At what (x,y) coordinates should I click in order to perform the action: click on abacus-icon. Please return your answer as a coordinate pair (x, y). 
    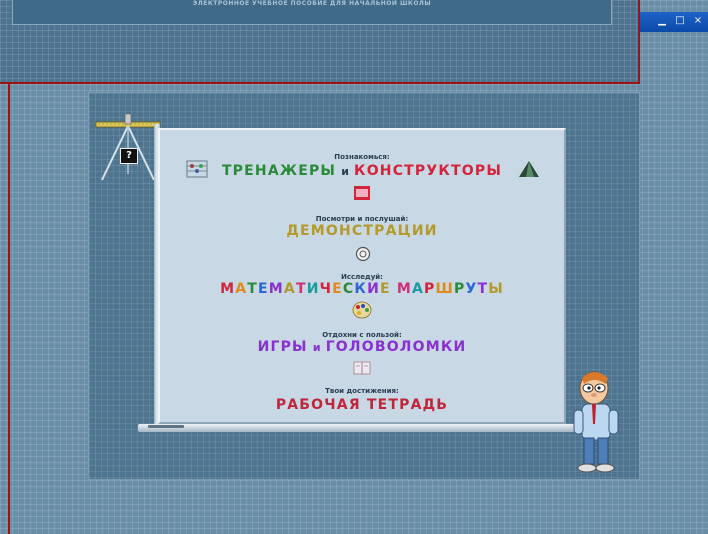
    Looking at the image, I should click on (197, 169).